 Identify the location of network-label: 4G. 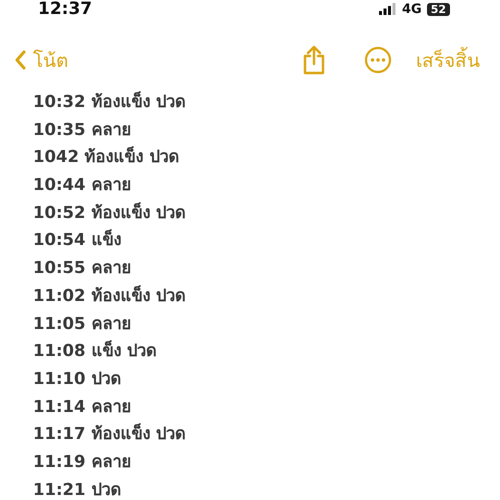
(412, 9).